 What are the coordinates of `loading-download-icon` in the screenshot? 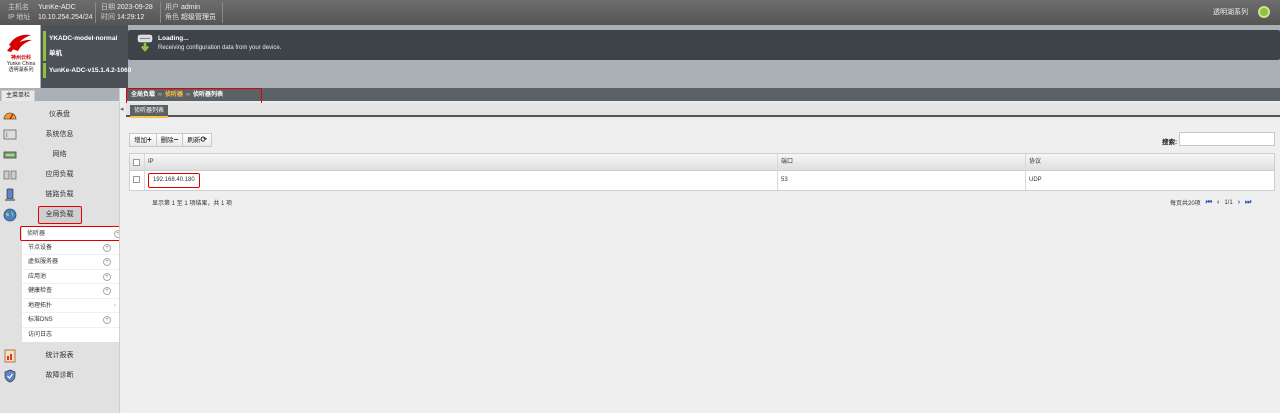 It's located at (145, 43).